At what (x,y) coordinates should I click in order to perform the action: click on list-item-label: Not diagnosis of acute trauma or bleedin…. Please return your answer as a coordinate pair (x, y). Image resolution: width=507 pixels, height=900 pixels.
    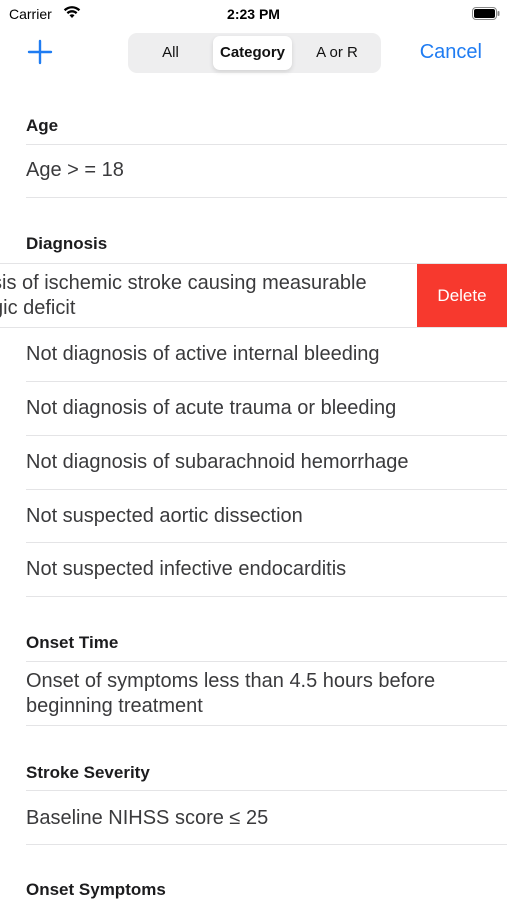
    Looking at the image, I should click on (211, 408).